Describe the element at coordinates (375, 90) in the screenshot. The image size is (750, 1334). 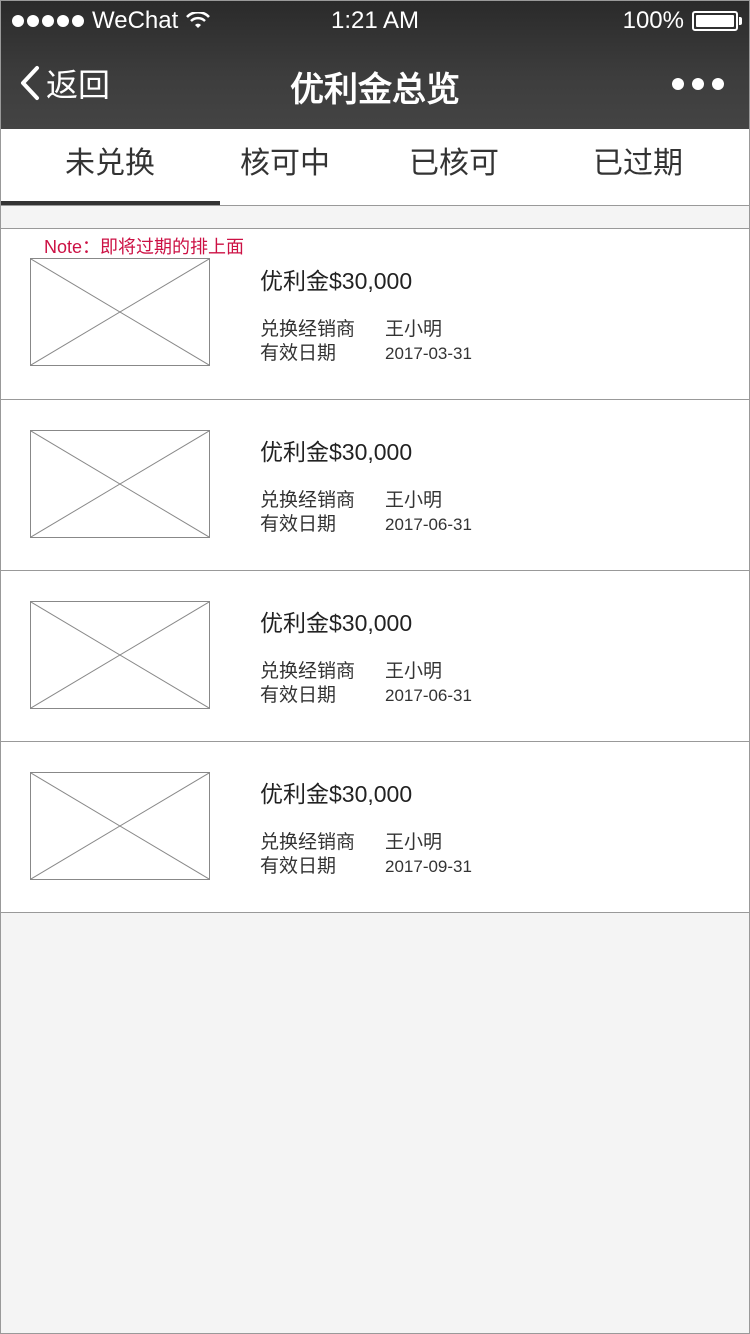
I see `page-title: 优利金总览` at that location.